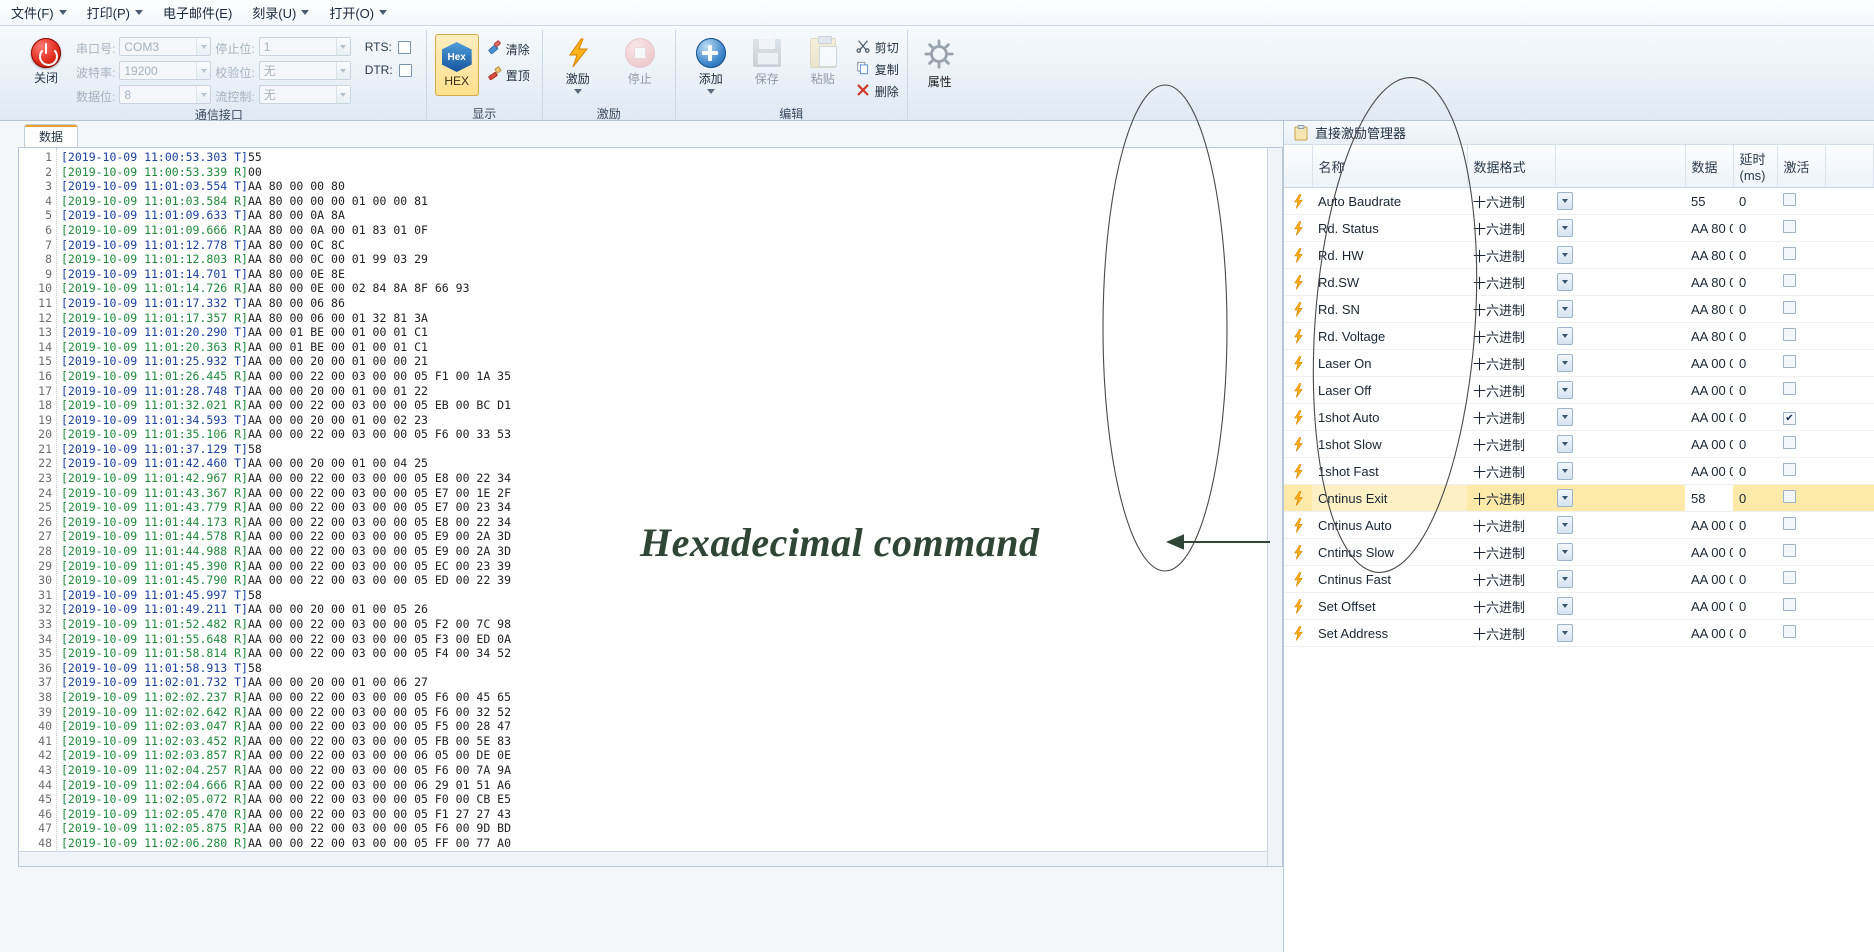 This screenshot has width=1874, height=952. Describe the element at coordinates (1709, 336) in the screenshot. I see `row-data: AA 80 00 06 86` at that location.